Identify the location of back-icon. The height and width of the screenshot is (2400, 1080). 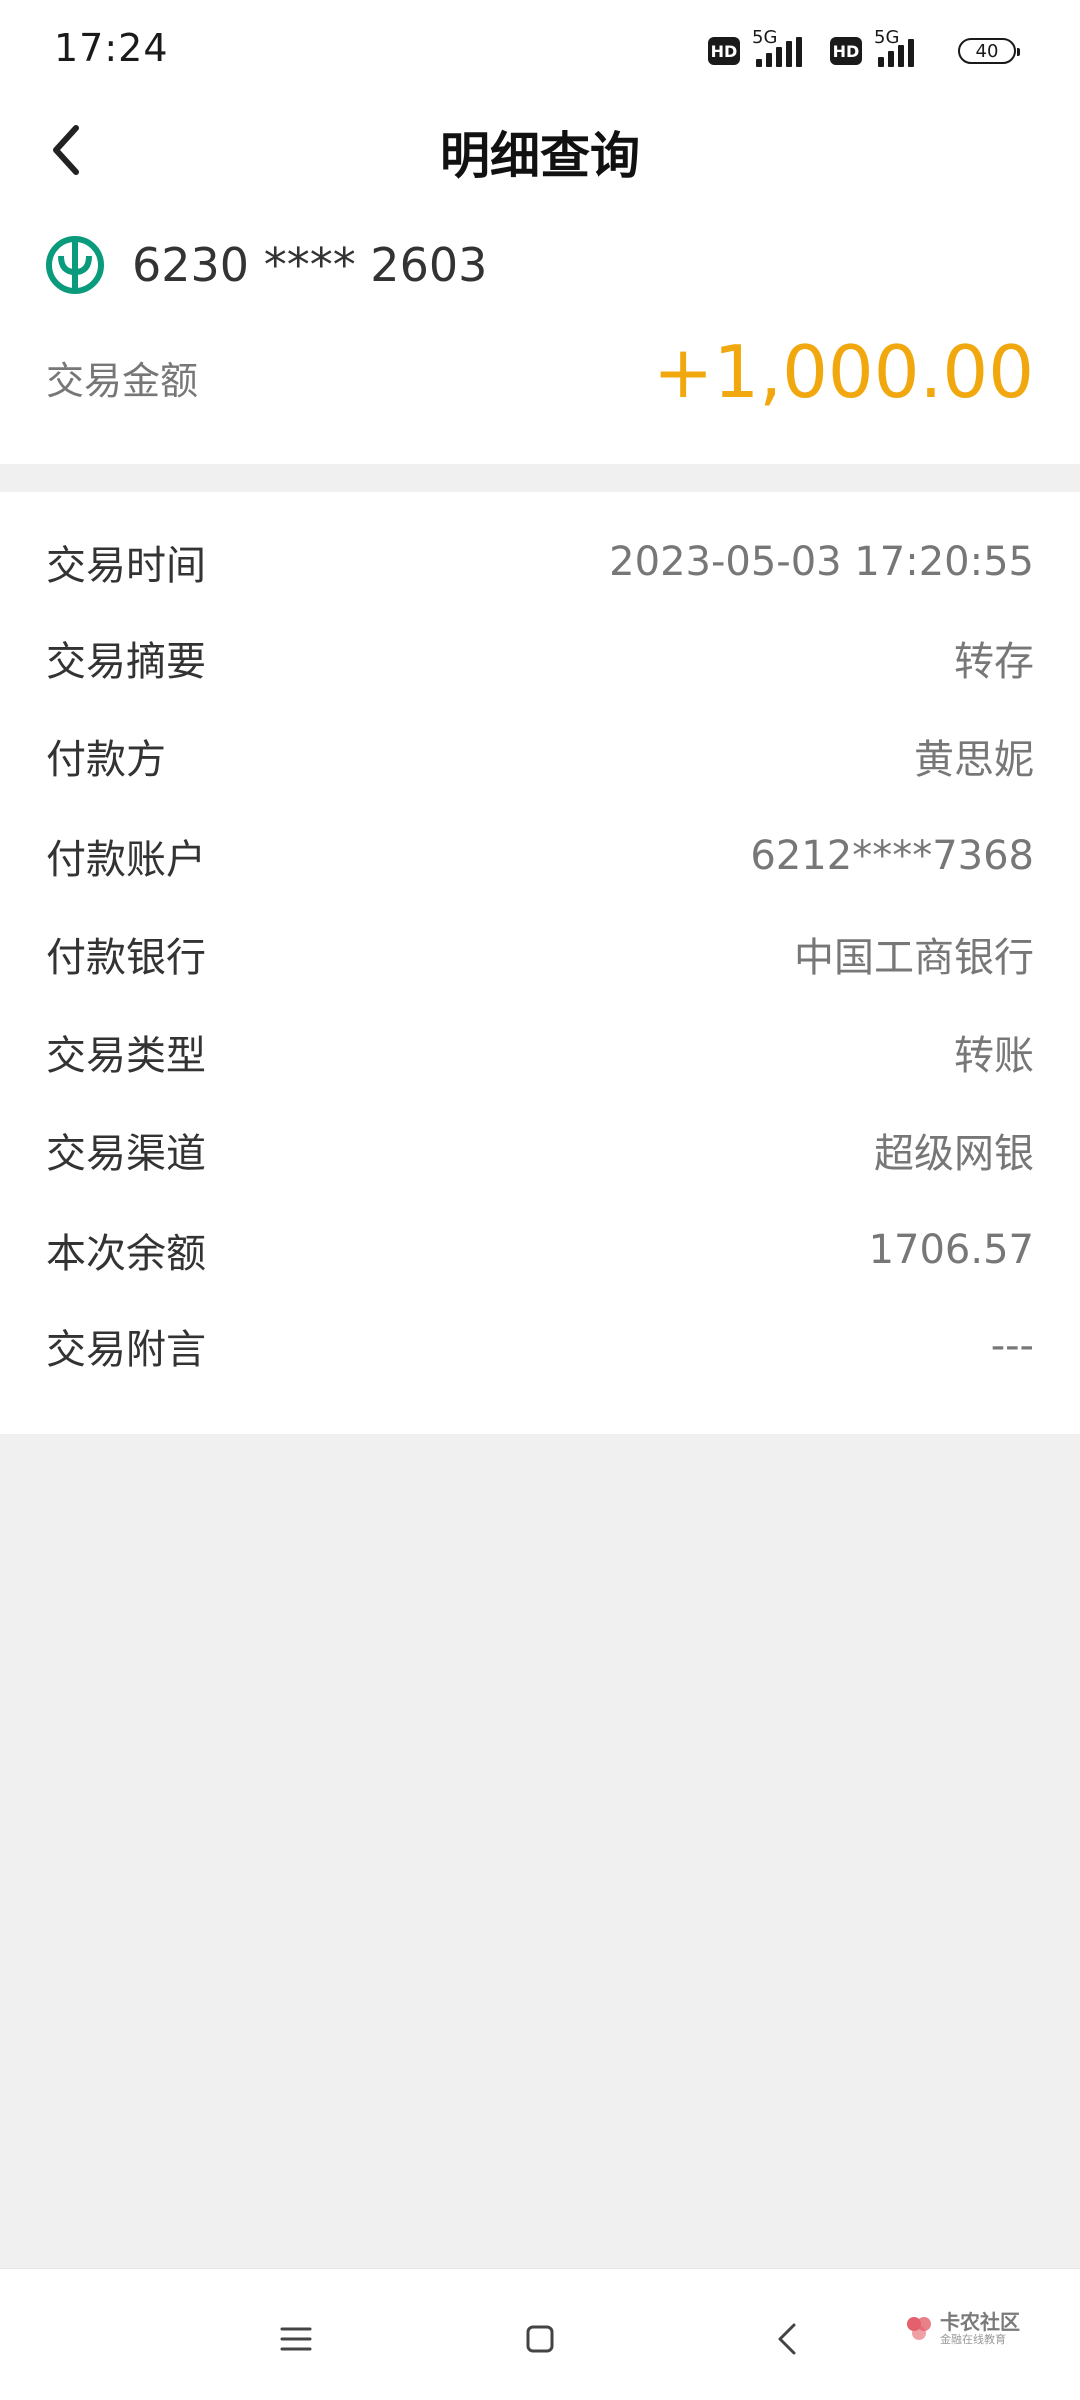
(787, 2339).